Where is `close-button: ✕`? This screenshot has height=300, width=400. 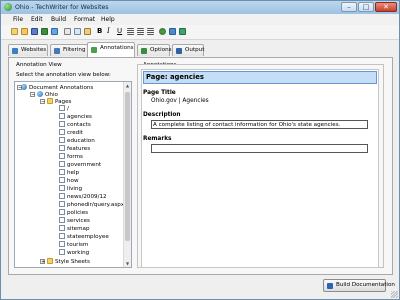 close-button: ✕ is located at coordinates (386, 7).